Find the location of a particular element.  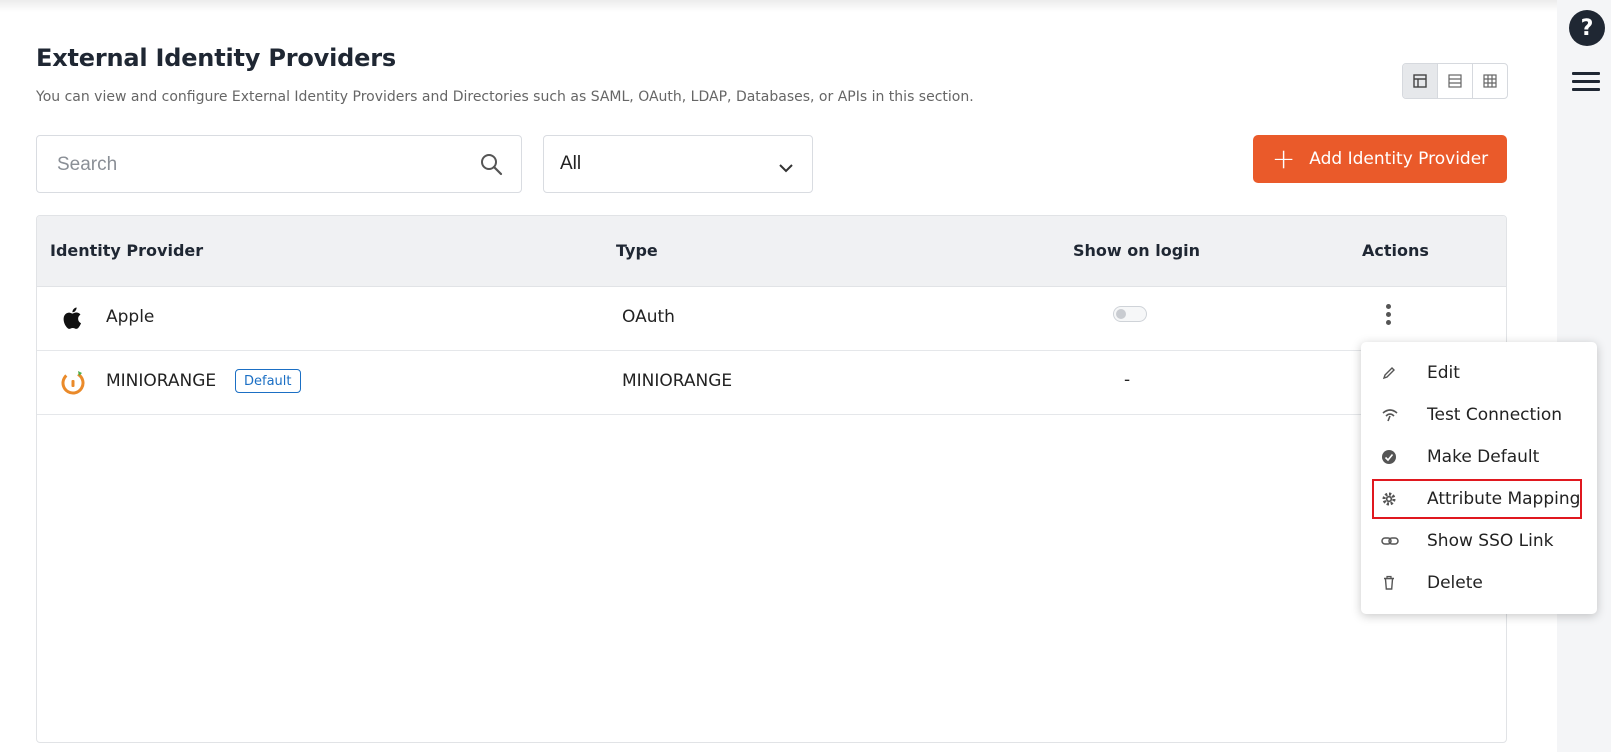

gear-icon is located at coordinates (1389, 499).